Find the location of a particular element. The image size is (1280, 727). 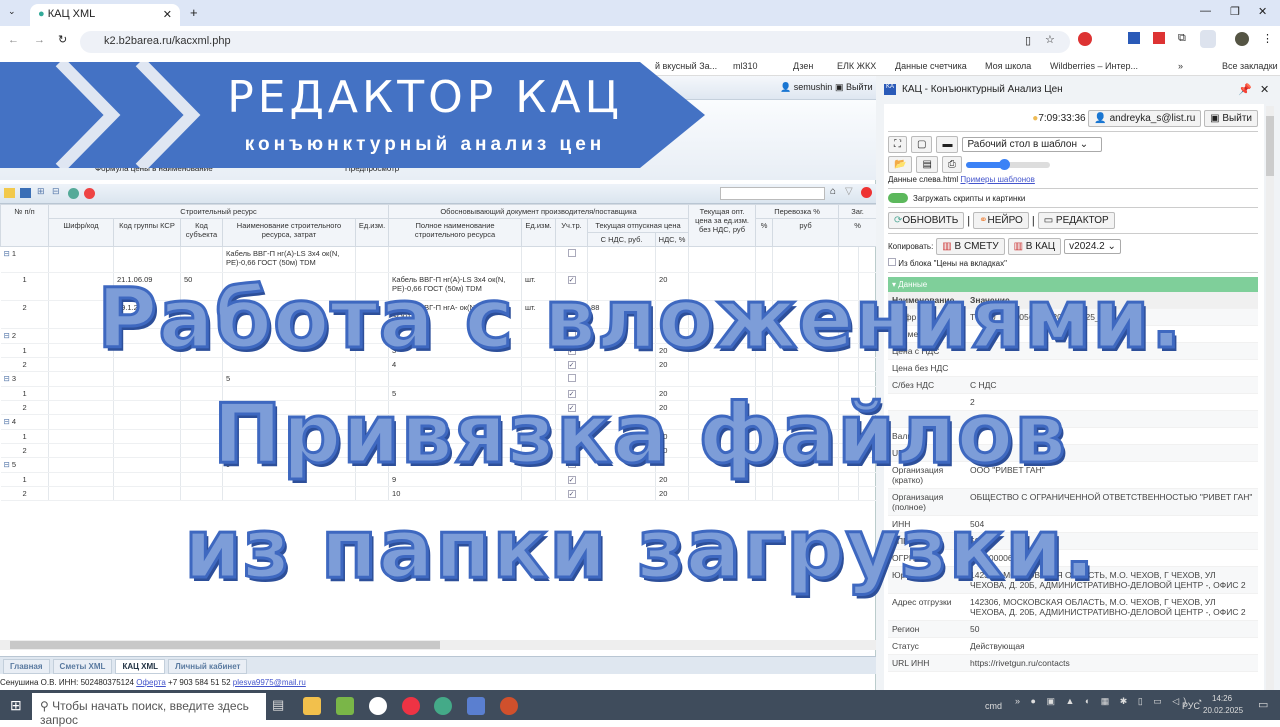

slider-knob is located at coordinates (1004, 164).